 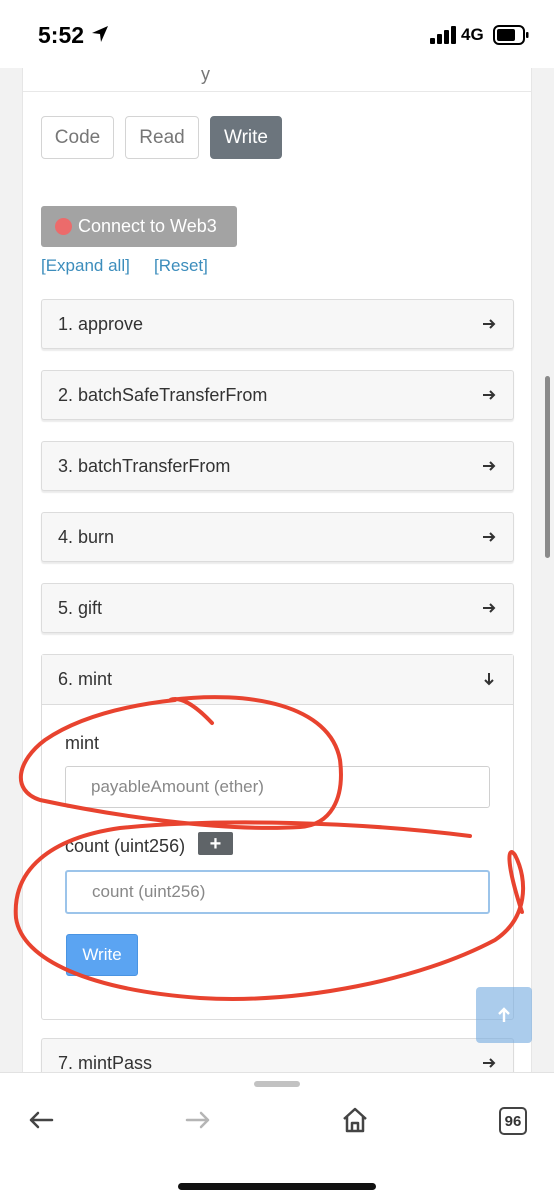 I want to click on browser-toolbar: 96, so click(x=277, y=1136).